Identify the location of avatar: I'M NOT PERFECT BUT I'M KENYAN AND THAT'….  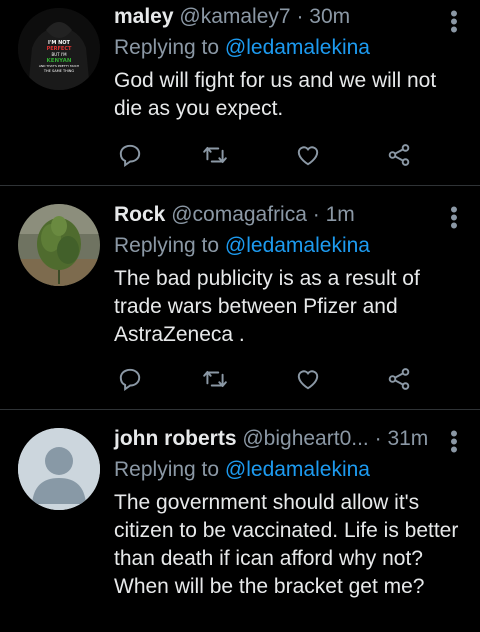
(59, 49).